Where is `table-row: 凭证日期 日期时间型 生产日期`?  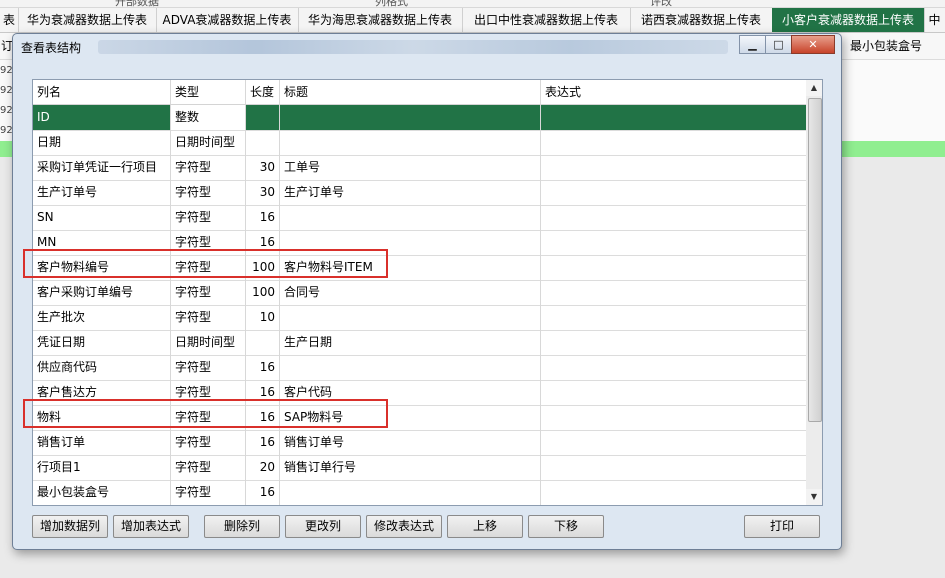 table-row: 凭证日期 日期时间型 生产日期 is located at coordinates (420, 343).